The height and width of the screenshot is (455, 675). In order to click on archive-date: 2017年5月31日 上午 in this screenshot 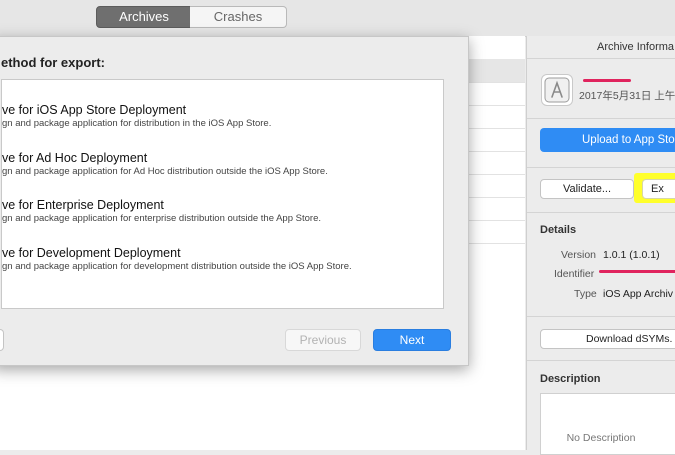, I will do `click(627, 96)`.